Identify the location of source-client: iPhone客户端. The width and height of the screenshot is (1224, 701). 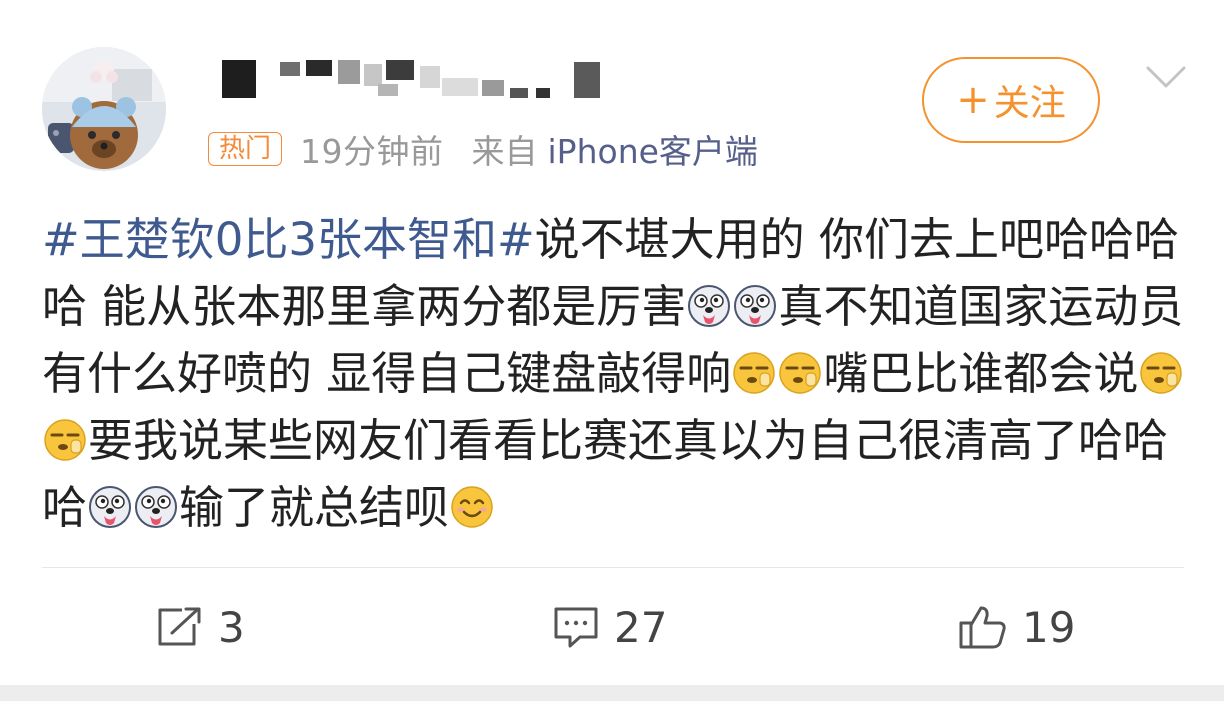
(653, 149).